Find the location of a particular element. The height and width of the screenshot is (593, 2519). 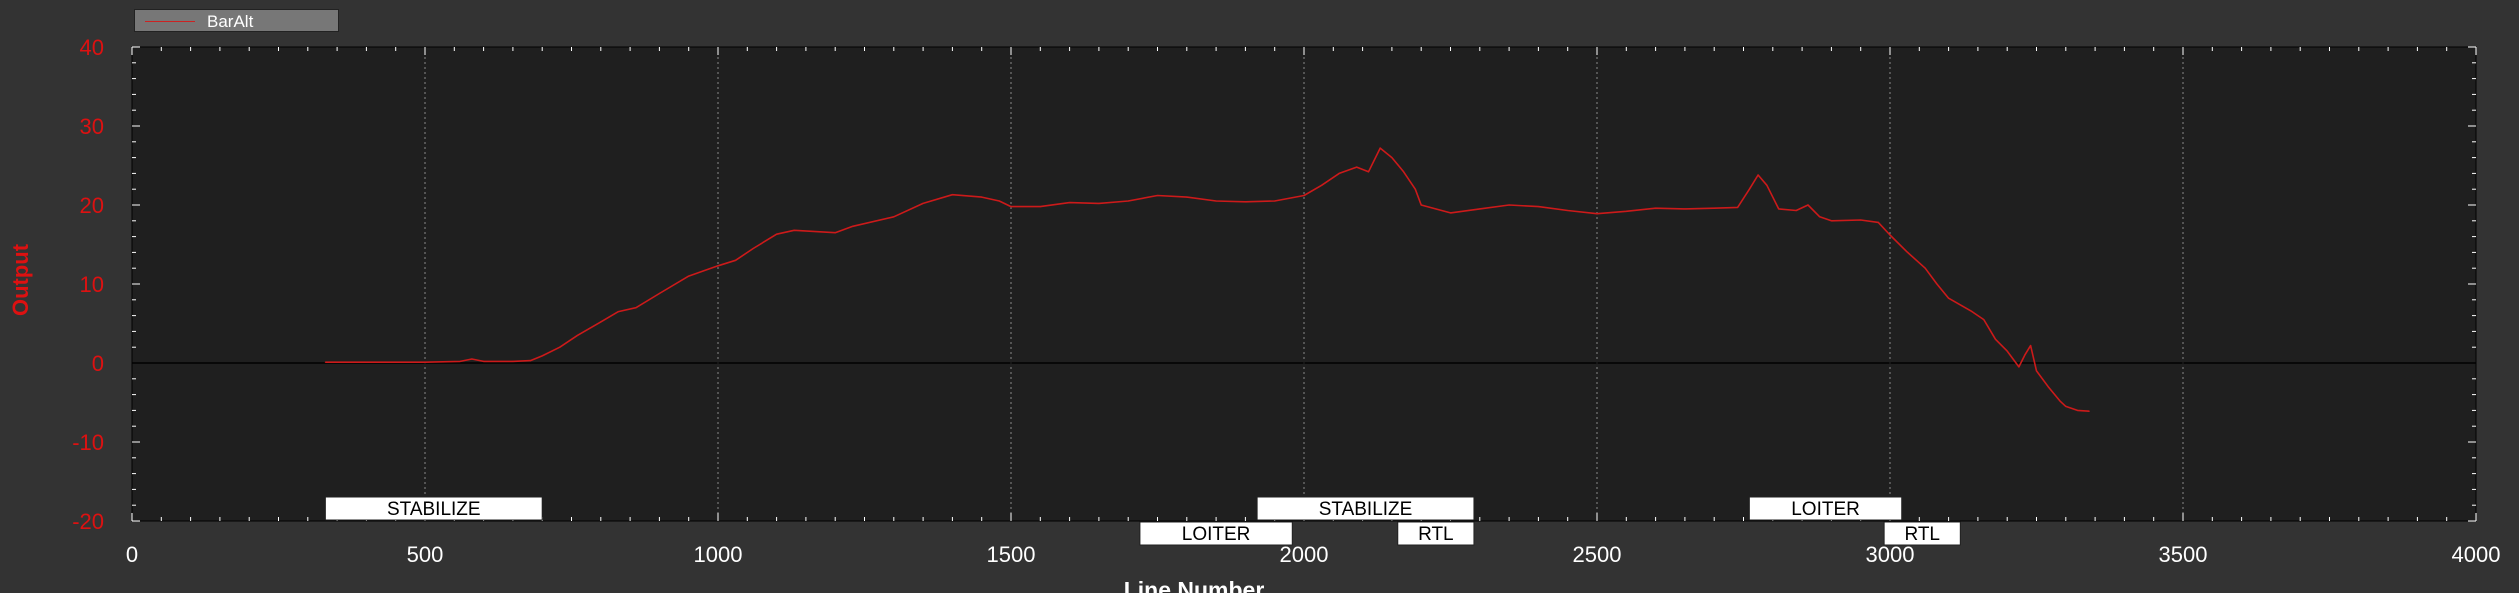

y-tick-label: 10 is located at coordinates (92, 284).